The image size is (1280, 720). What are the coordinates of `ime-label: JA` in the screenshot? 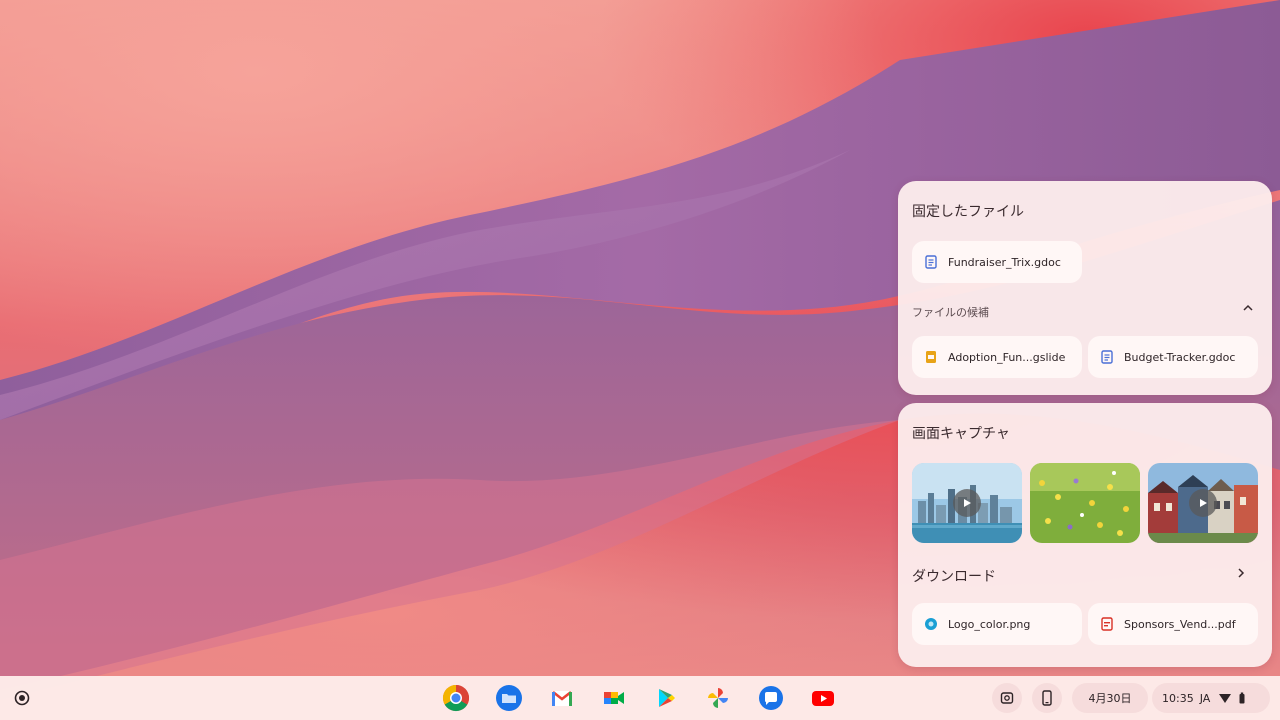 It's located at (1205, 698).